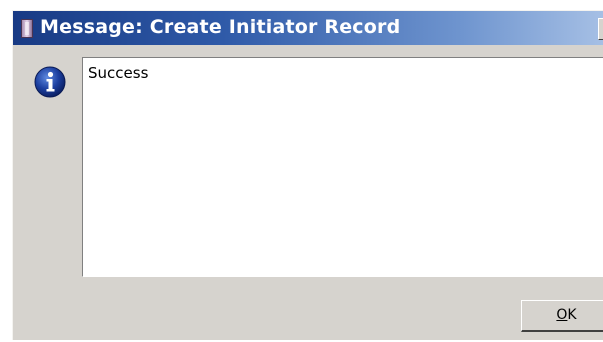 The width and height of the screenshot is (603, 342). I want to click on app-window-icon, so click(27, 28).